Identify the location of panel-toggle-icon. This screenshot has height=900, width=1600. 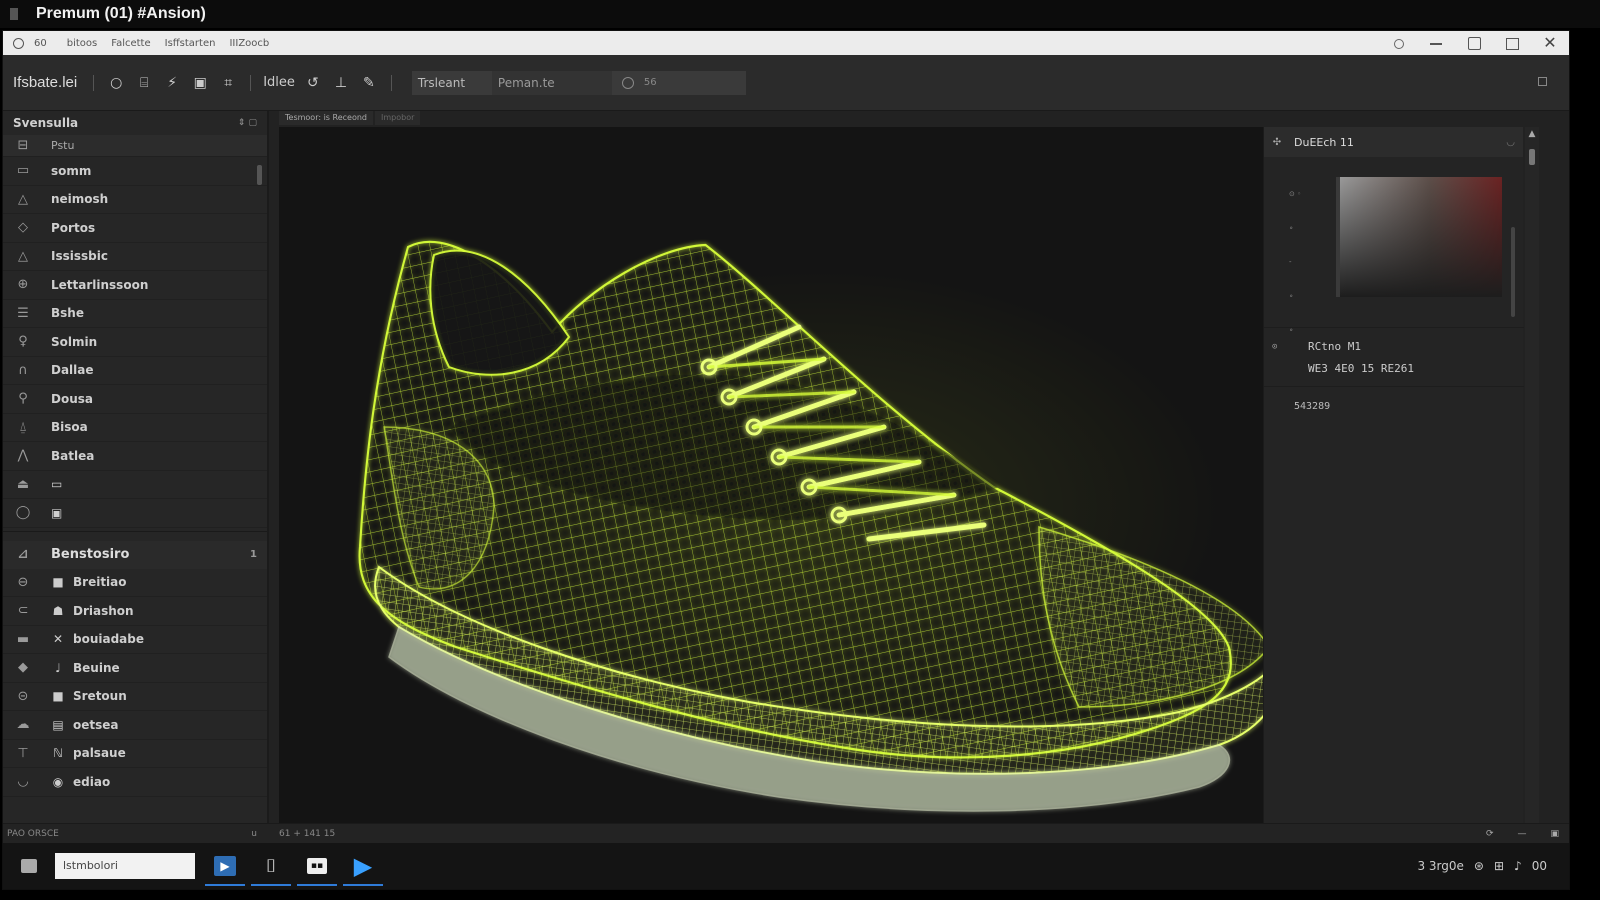
(1542, 81).